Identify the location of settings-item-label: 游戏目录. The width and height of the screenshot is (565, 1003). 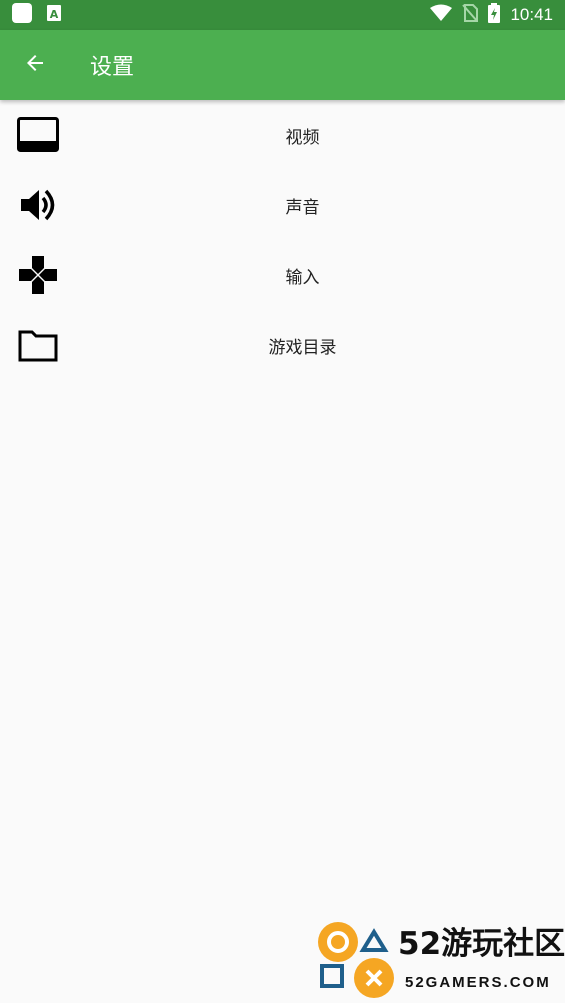
(302, 347).